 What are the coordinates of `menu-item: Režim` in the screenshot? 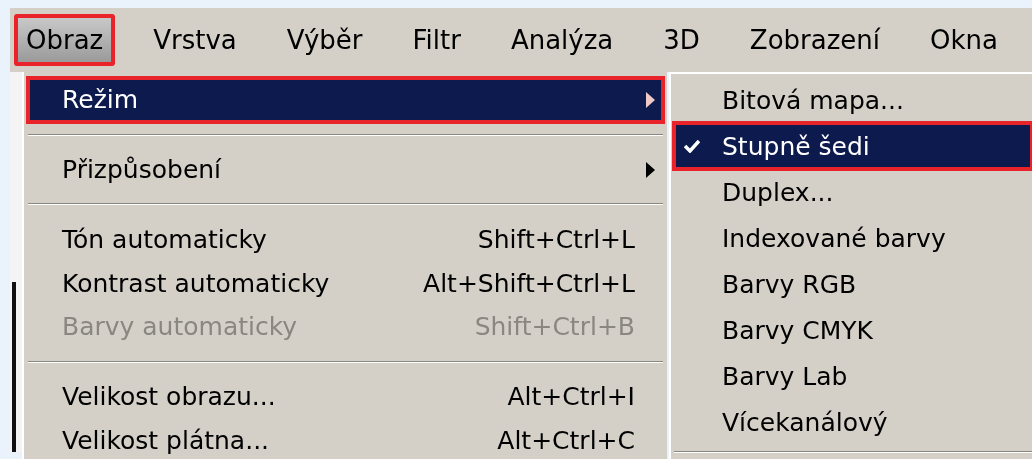 It's located at (345, 100).